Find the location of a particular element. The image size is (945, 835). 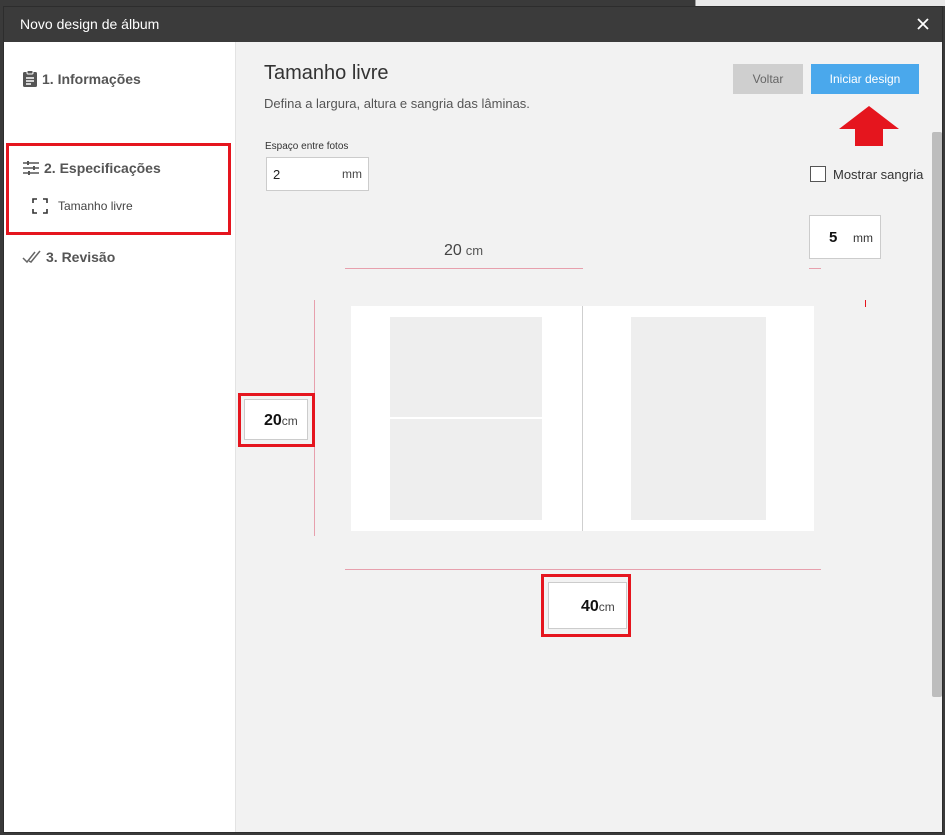

album-spread-preview is located at coordinates (582, 418).